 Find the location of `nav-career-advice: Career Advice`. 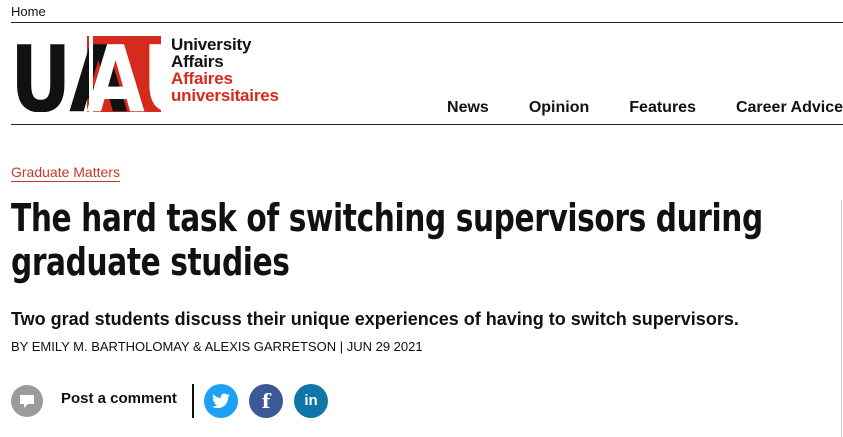

nav-career-advice: Career Advice is located at coordinates (789, 108).